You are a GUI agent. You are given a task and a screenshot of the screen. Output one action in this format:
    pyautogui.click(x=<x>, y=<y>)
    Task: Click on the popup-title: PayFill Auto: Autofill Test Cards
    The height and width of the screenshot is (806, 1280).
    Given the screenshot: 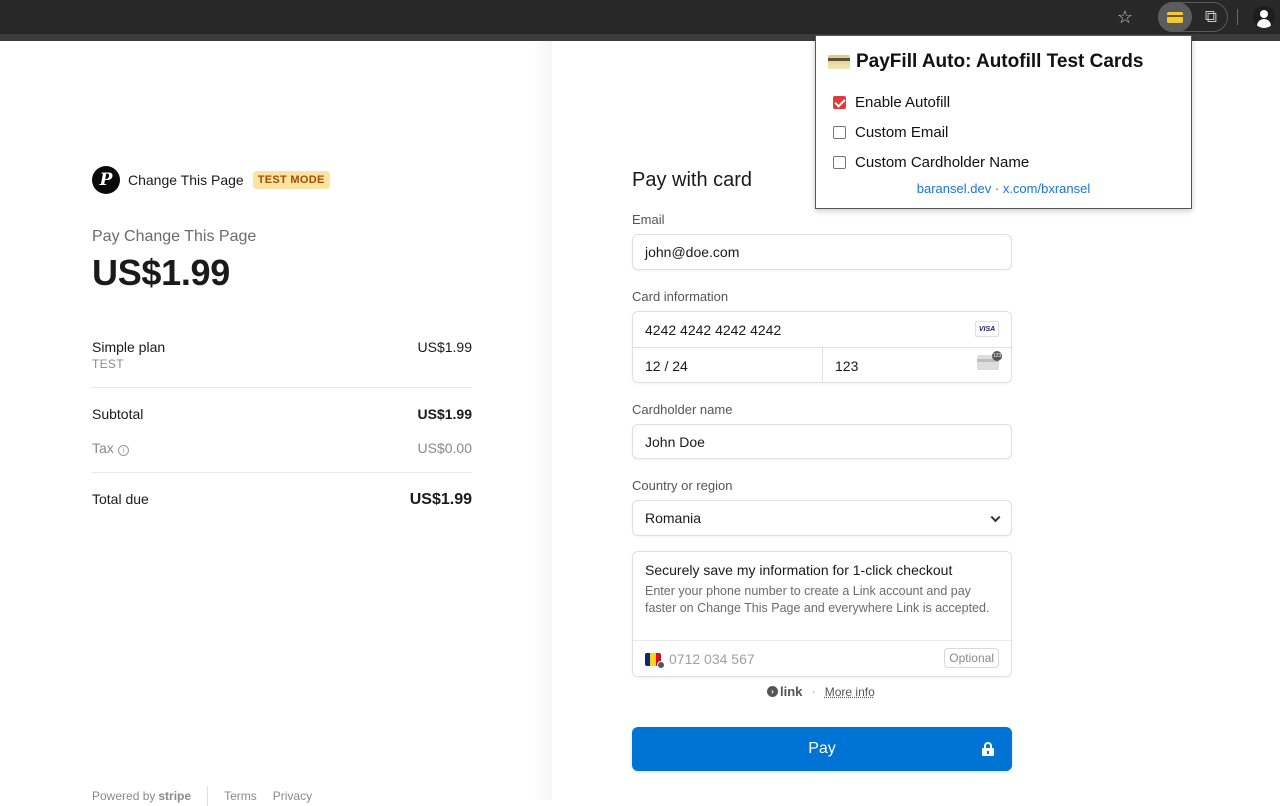 What is the action you would take?
    pyautogui.click(x=985, y=62)
    